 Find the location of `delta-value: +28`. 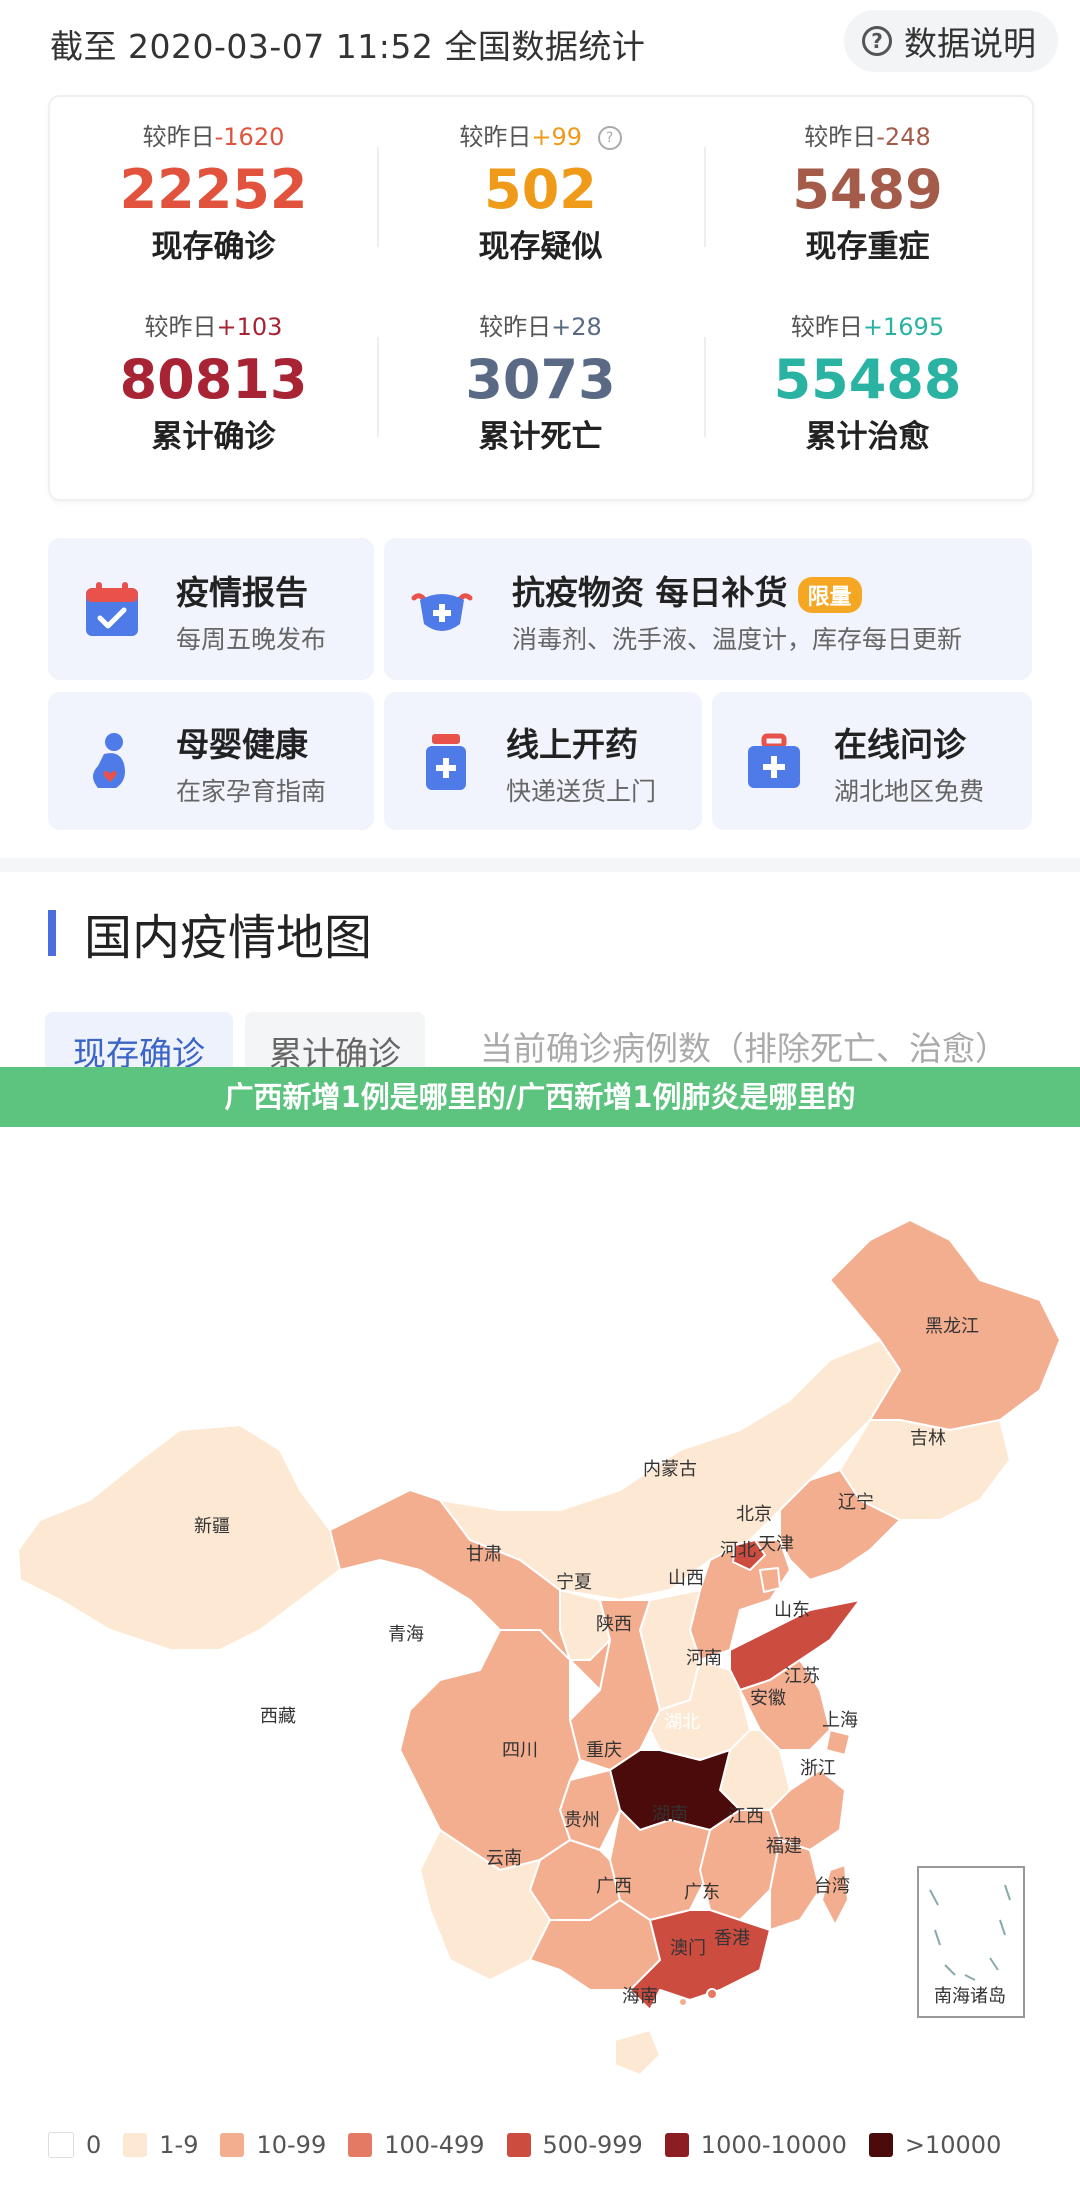

delta-value: +28 is located at coordinates (576, 327).